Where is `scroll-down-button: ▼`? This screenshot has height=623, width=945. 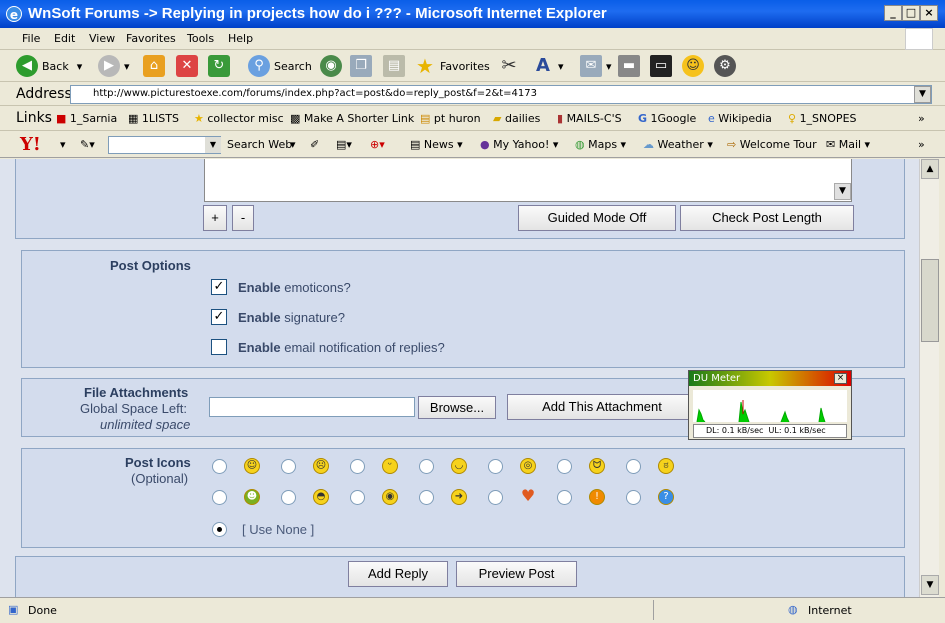 scroll-down-button: ▼ is located at coordinates (930, 585).